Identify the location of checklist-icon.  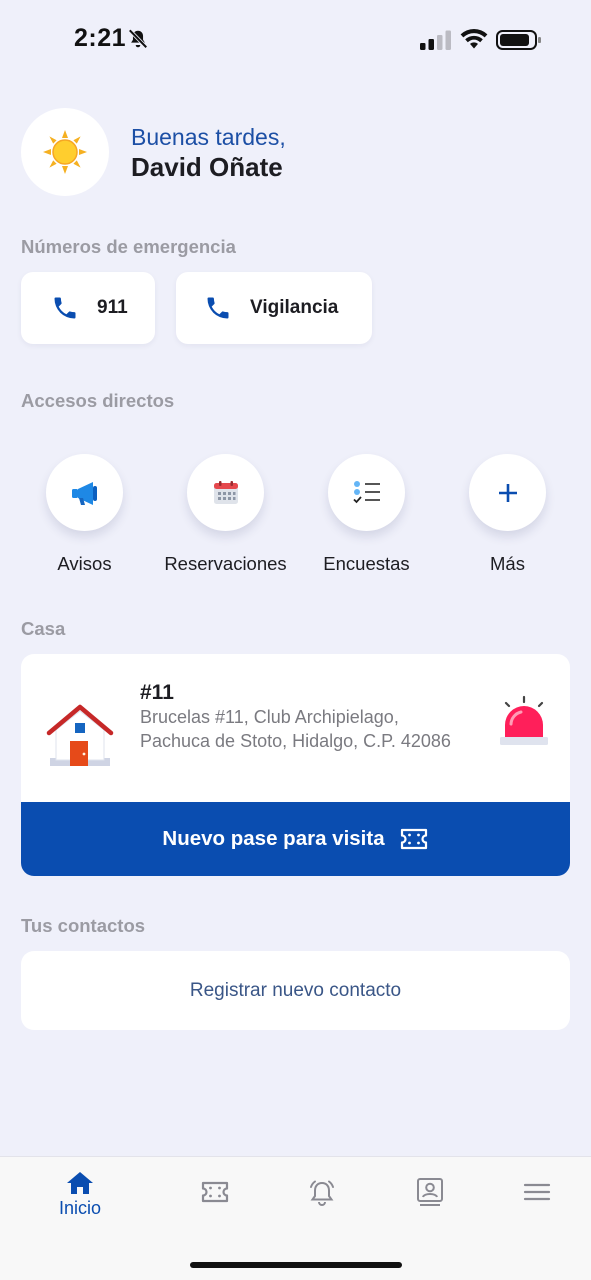
(366, 491).